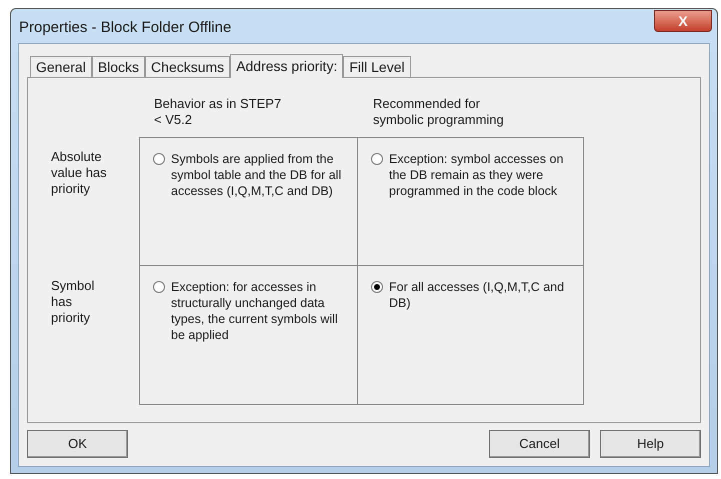 This screenshot has height=479, width=721. What do you see at coordinates (217, 112) in the screenshot?
I see `column-header: Behavior as in STEP7 < V5.2` at bounding box center [217, 112].